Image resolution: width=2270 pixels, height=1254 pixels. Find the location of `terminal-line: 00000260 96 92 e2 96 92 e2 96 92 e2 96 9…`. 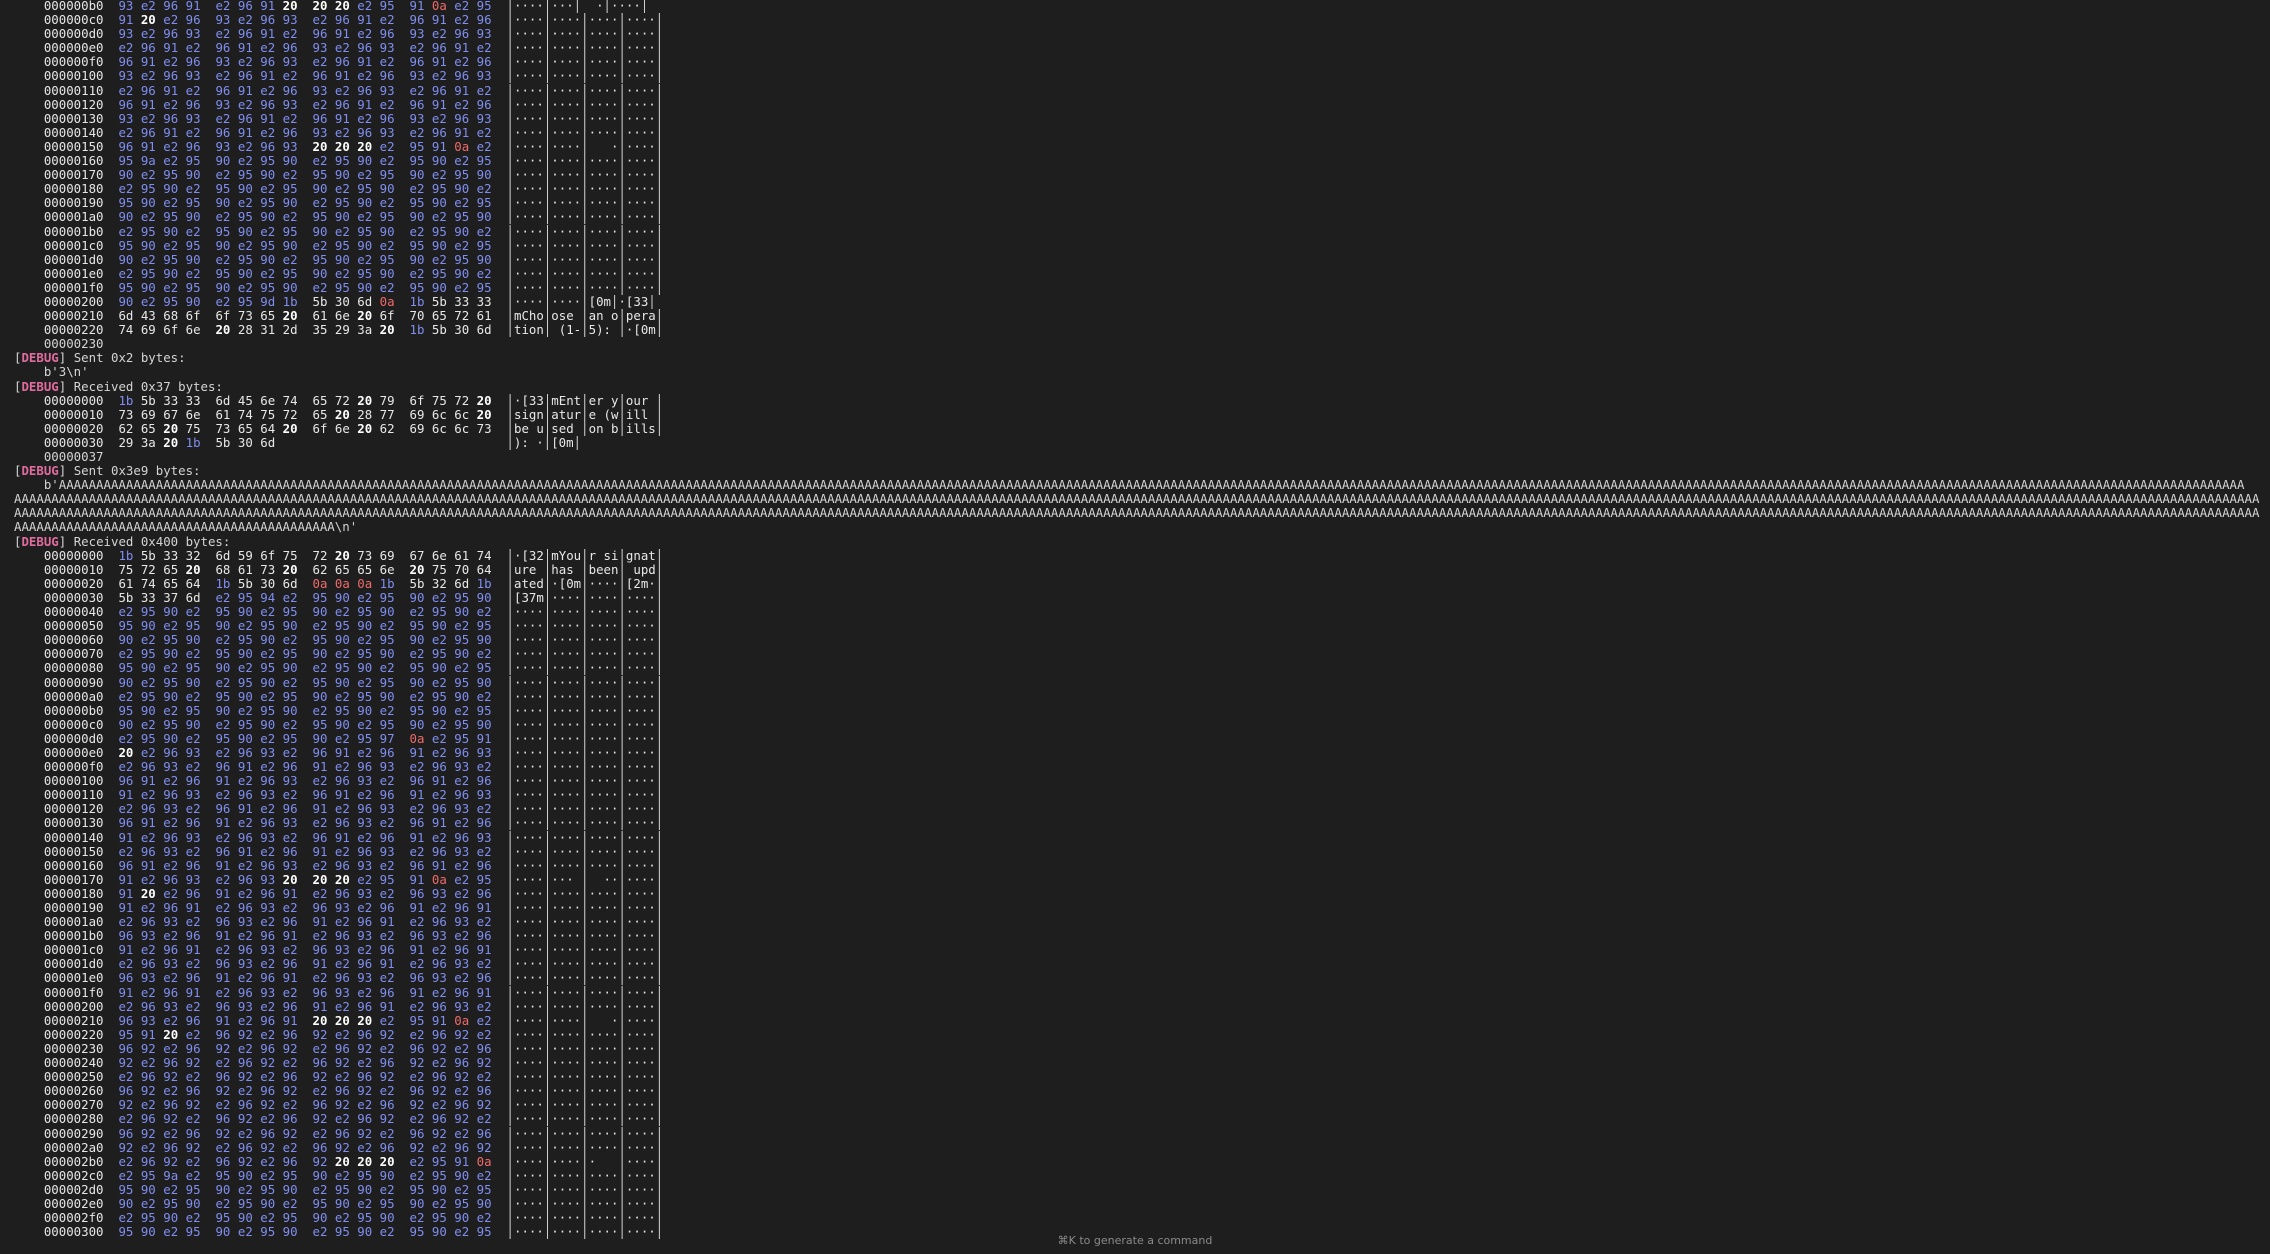

terminal-line: 00000260 96 92 e2 96 92 e2 96 92 e2 96 9… is located at coordinates (353, 1091).